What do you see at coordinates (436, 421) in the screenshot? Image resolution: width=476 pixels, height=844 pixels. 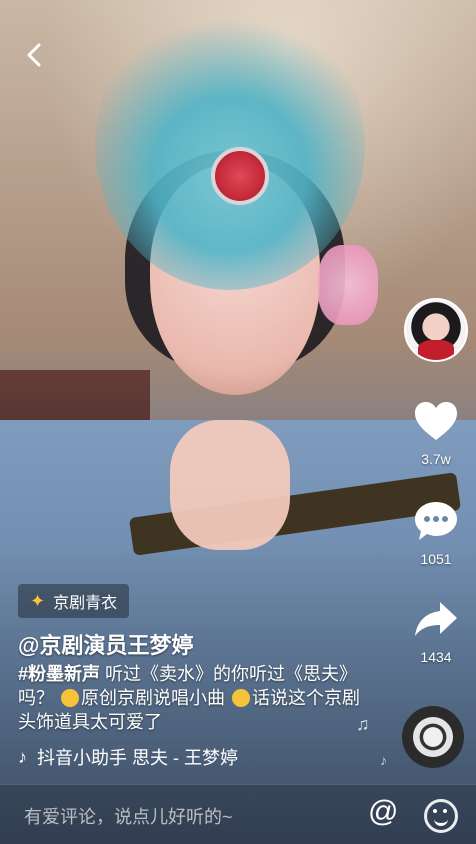 I see `heart-icon` at bounding box center [436, 421].